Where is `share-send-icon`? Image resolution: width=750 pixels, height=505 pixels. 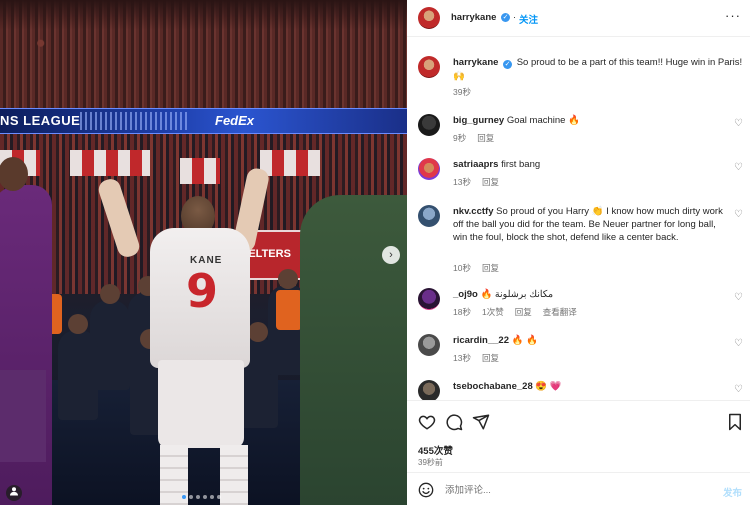
share-send-icon is located at coordinates (481, 422).